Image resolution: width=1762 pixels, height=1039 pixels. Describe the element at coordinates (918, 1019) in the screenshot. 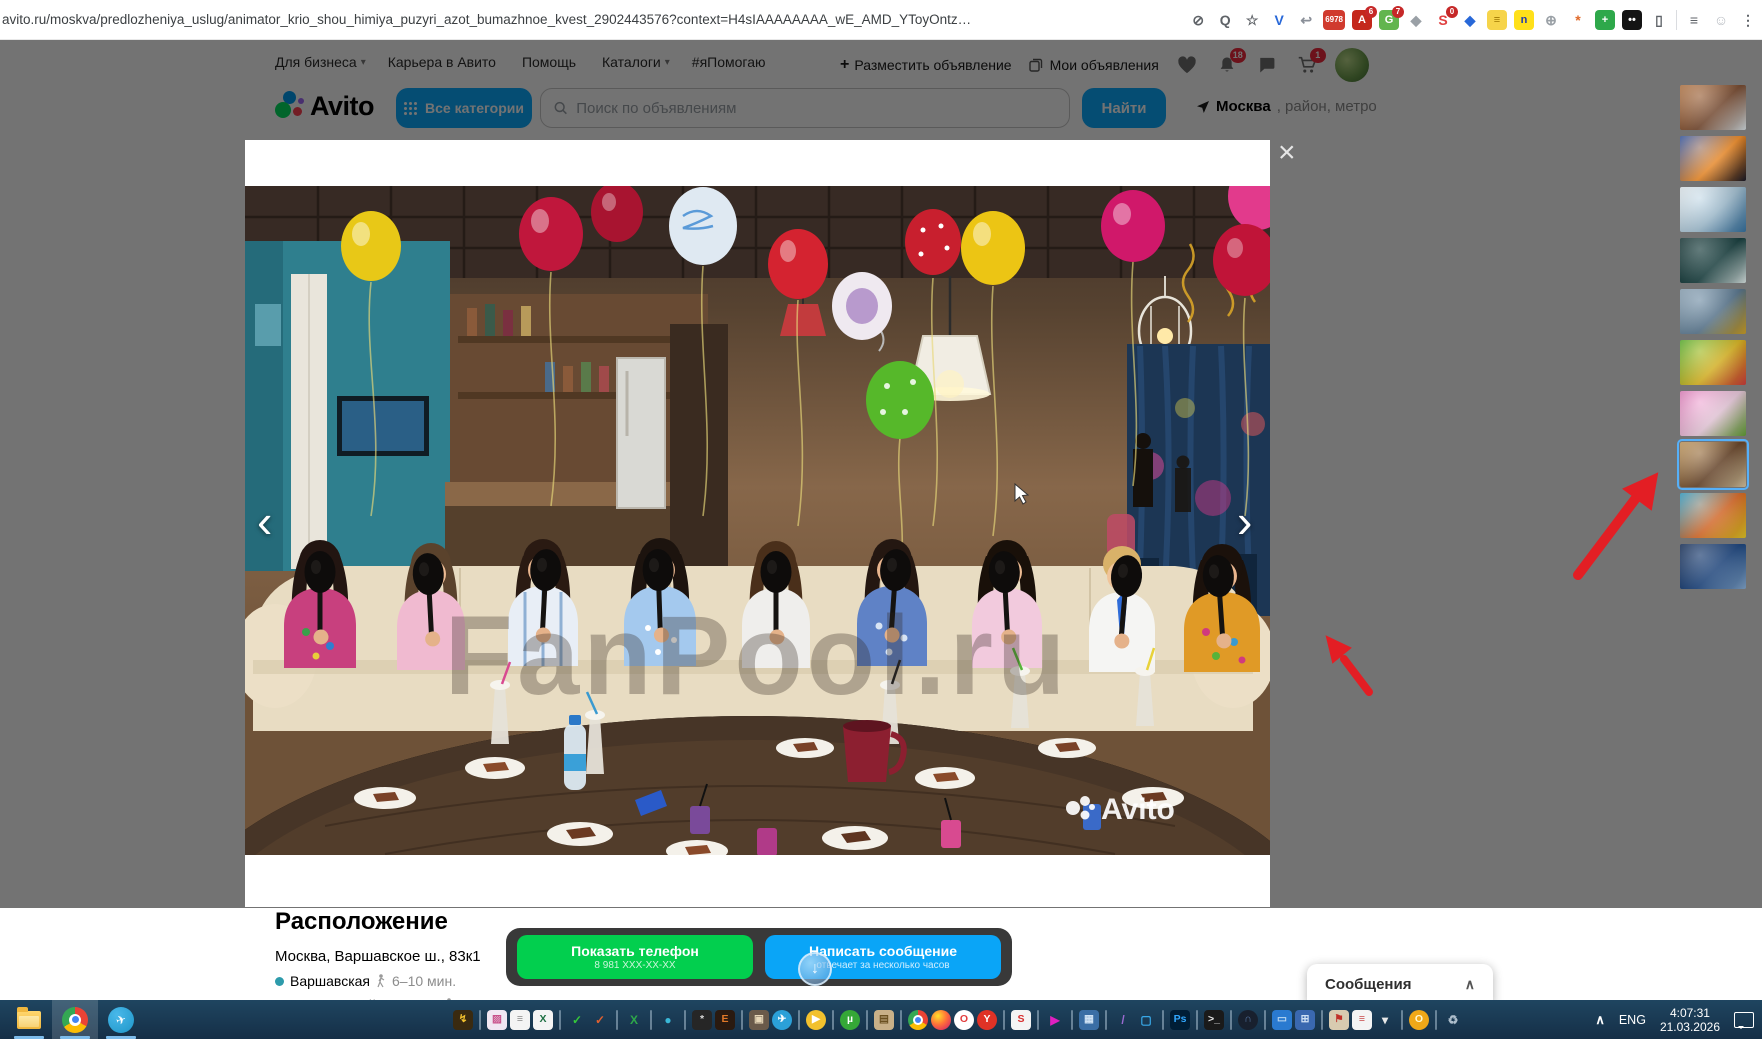

I see `taskbar-chrome-alt-icon` at that location.